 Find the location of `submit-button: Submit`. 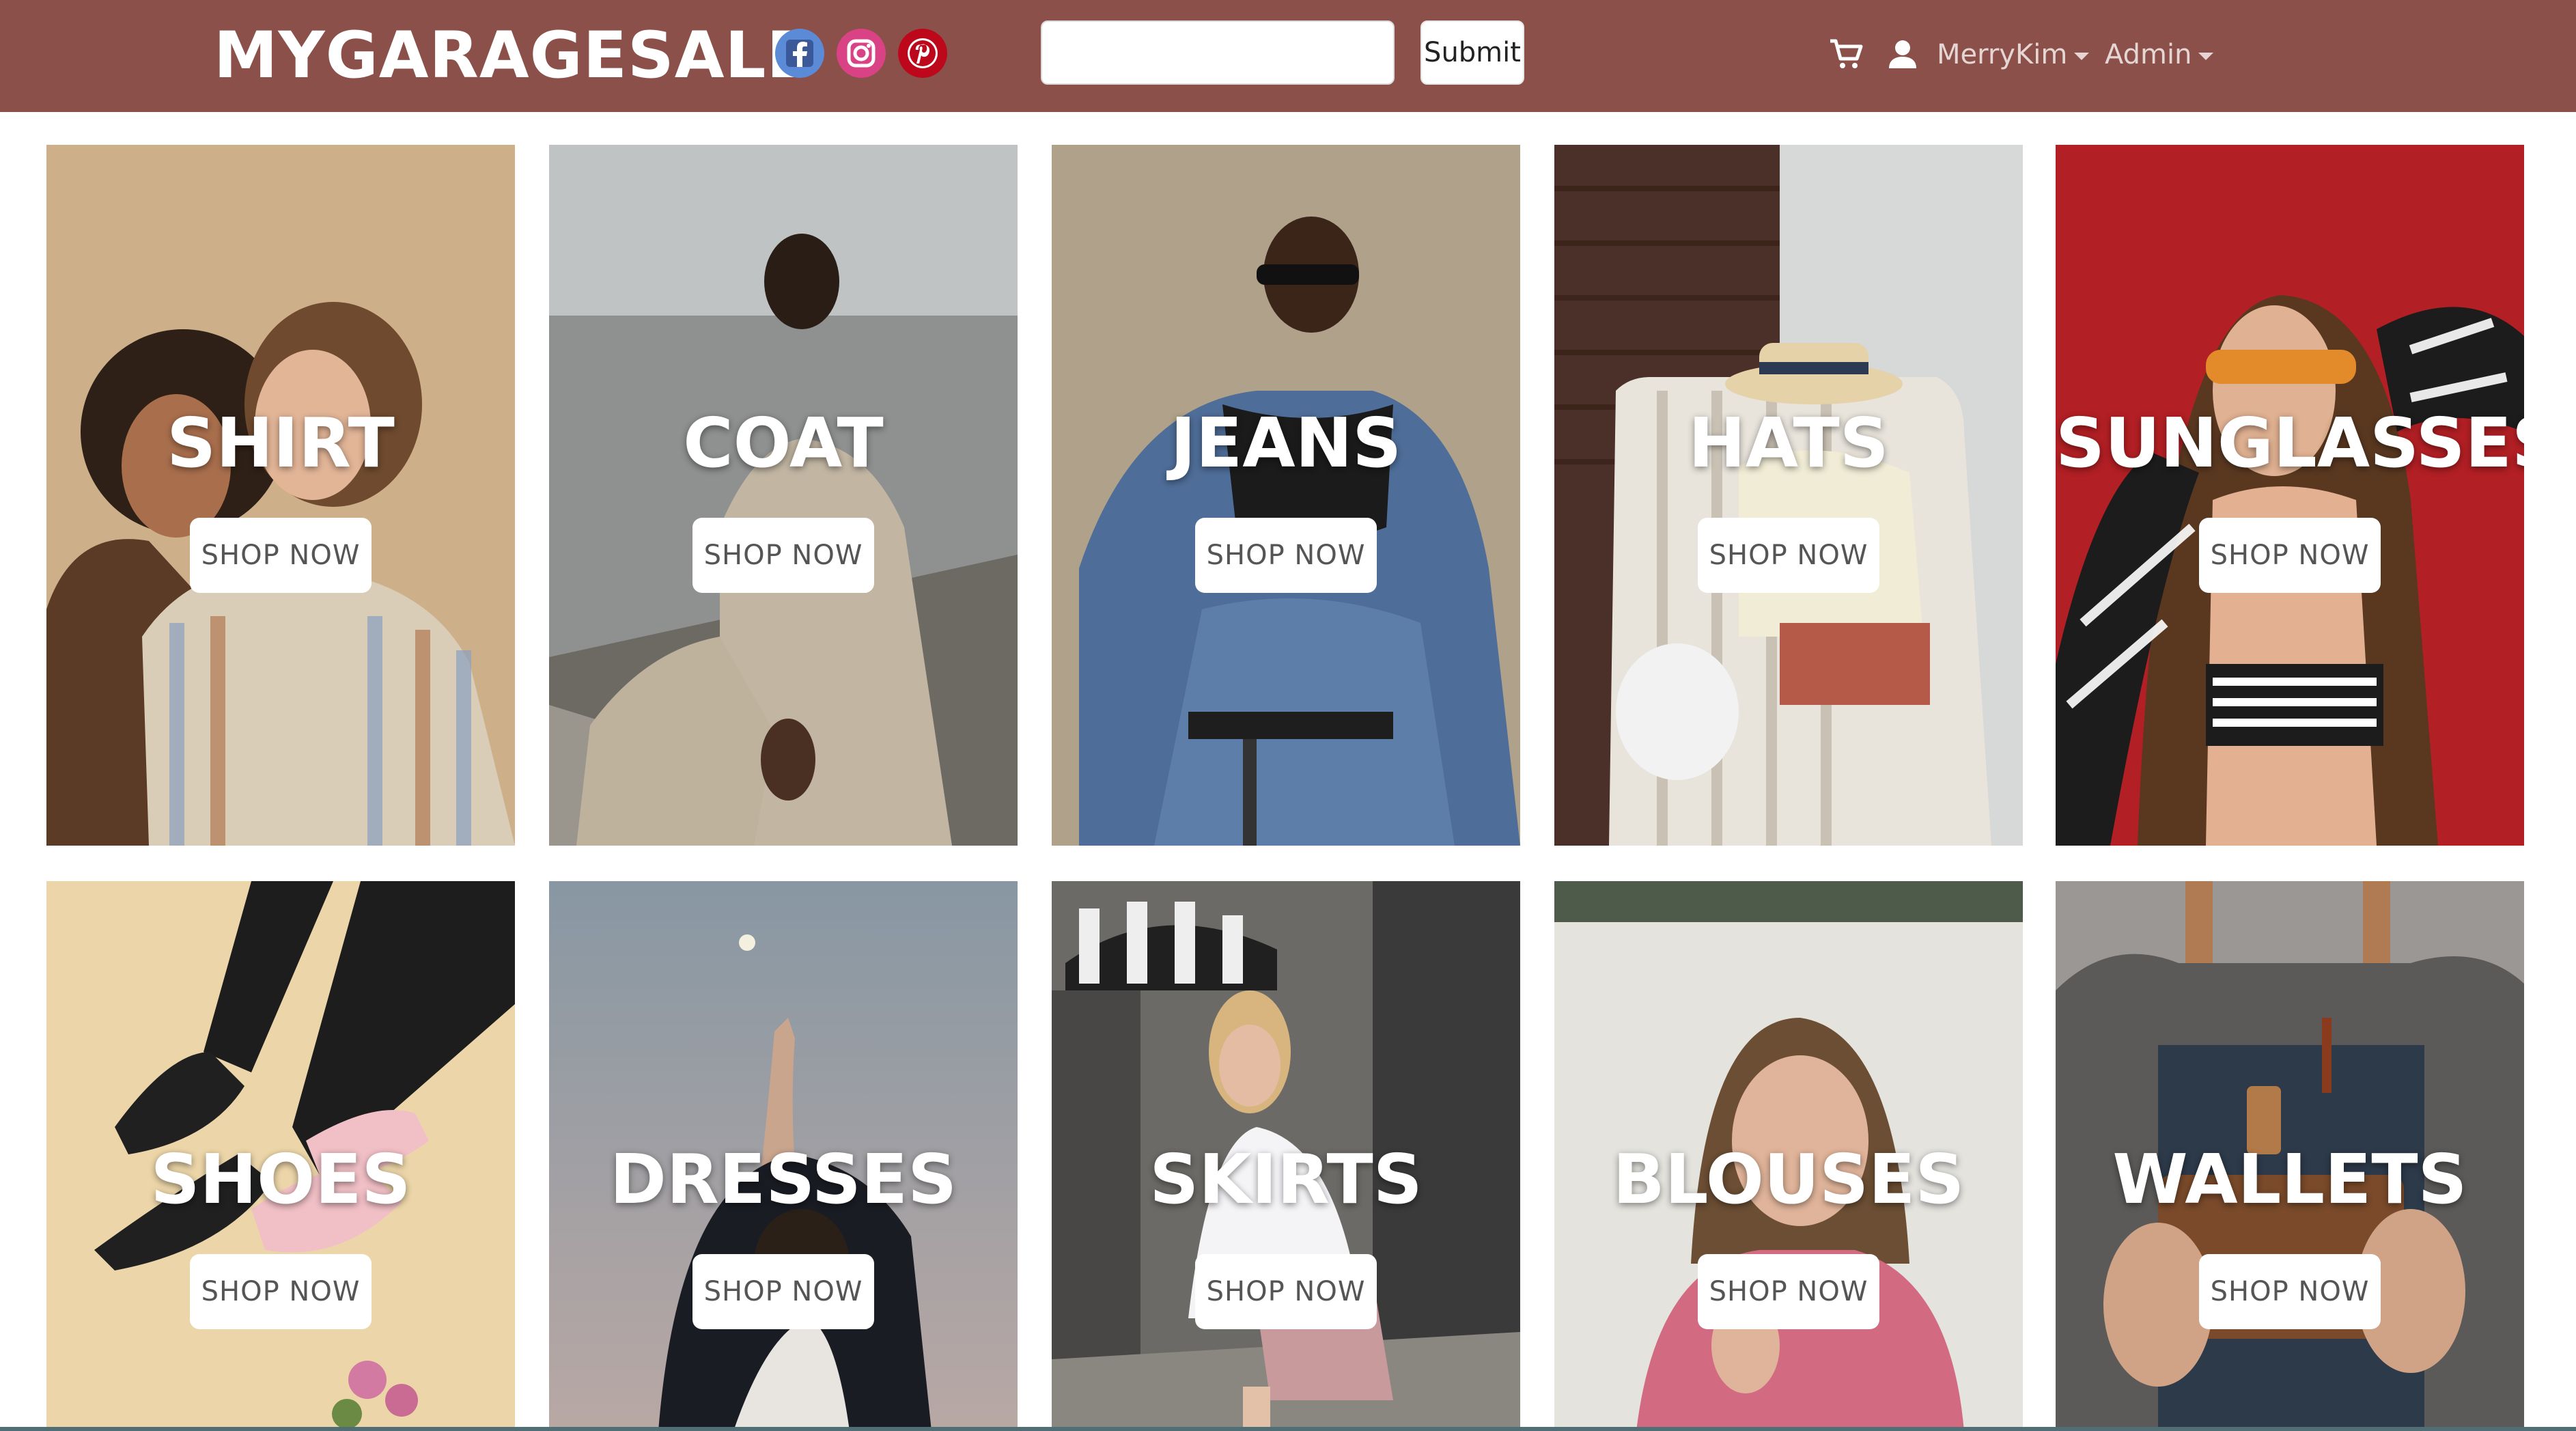

submit-button: Submit is located at coordinates (1472, 52).